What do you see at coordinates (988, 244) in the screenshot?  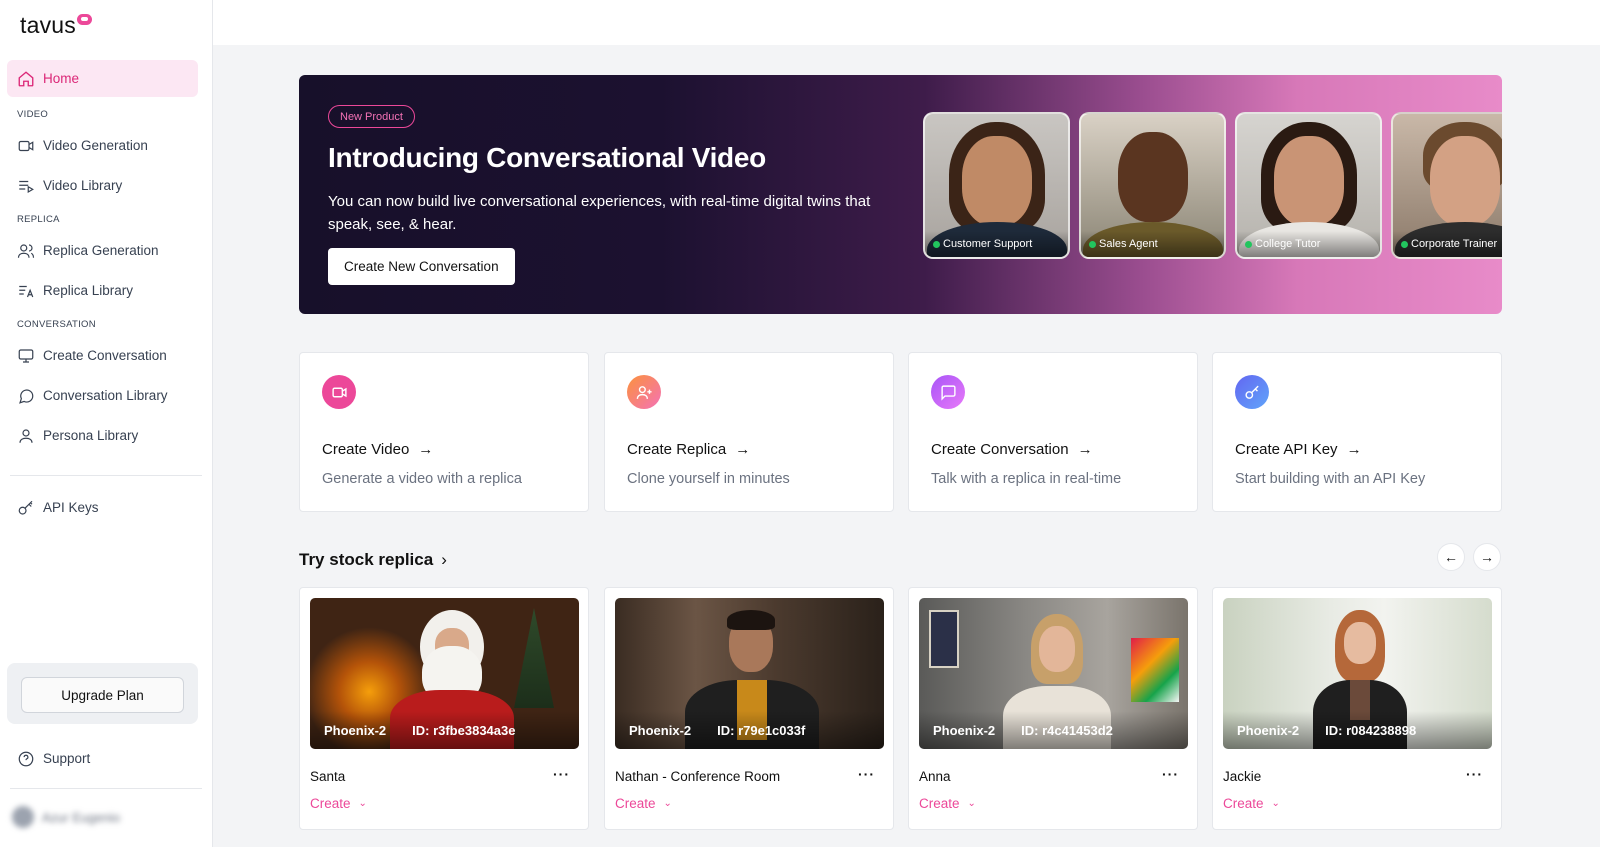 I see `persona-name: Customer Support` at bounding box center [988, 244].